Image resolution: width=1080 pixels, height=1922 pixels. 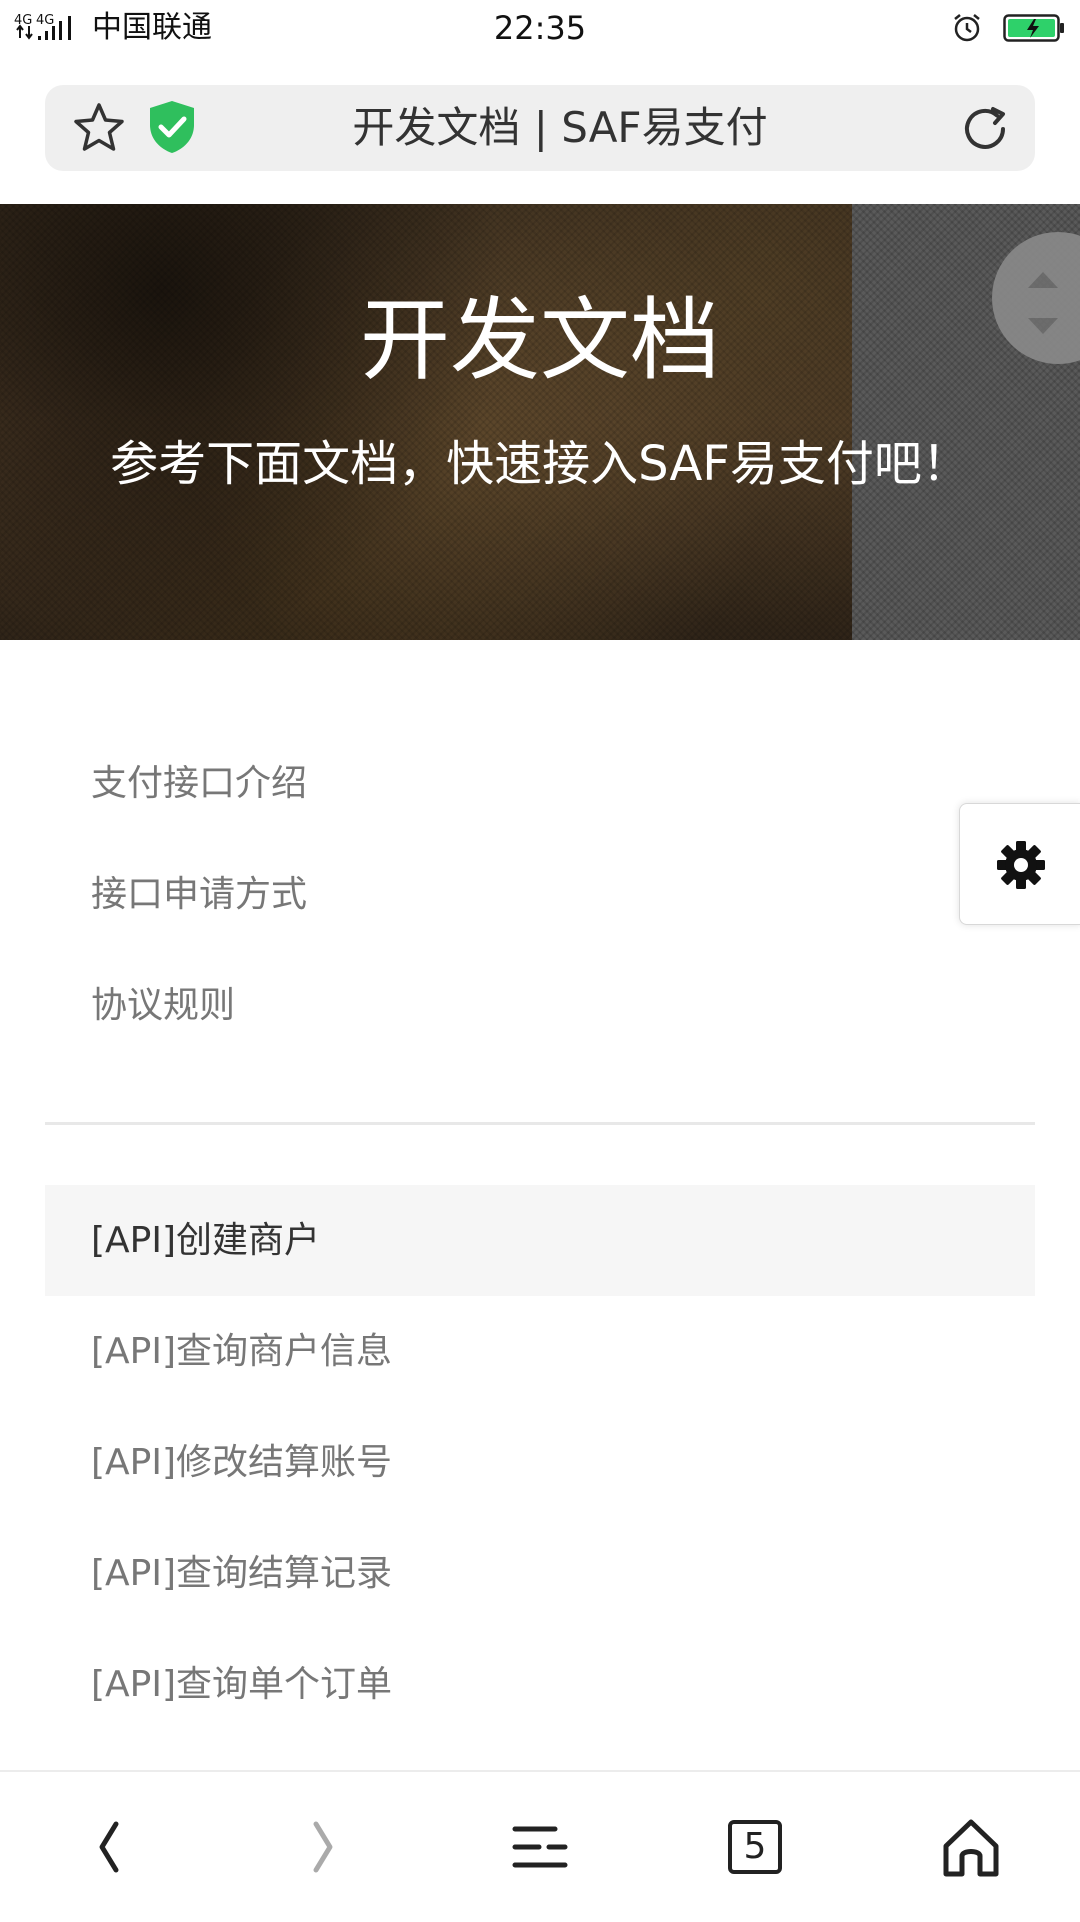 I want to click on nav-item-payment-intro: 支付接口介绍, so click(x=540, y=783).